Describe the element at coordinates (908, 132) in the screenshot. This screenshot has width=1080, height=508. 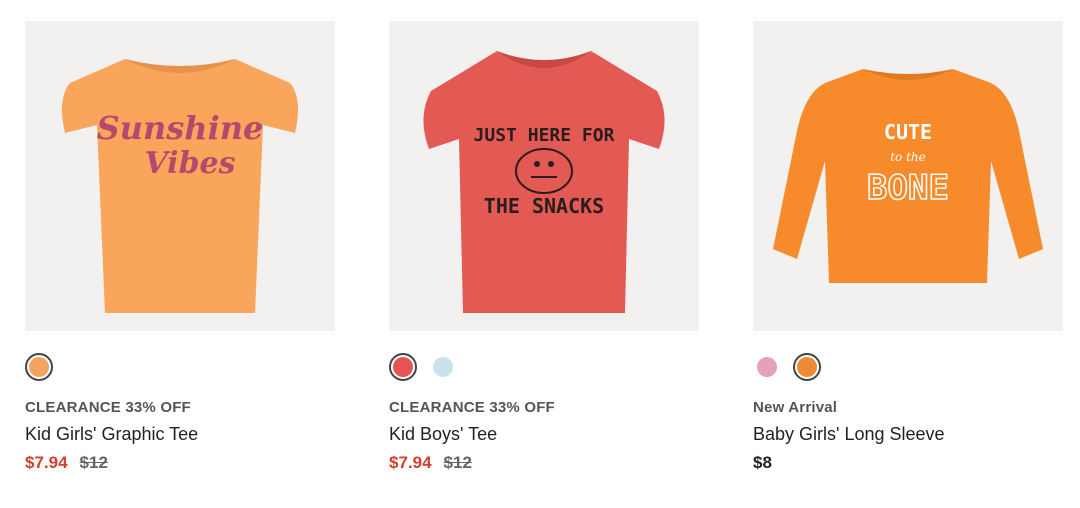
I see `svg-text: CUTE` at that location.